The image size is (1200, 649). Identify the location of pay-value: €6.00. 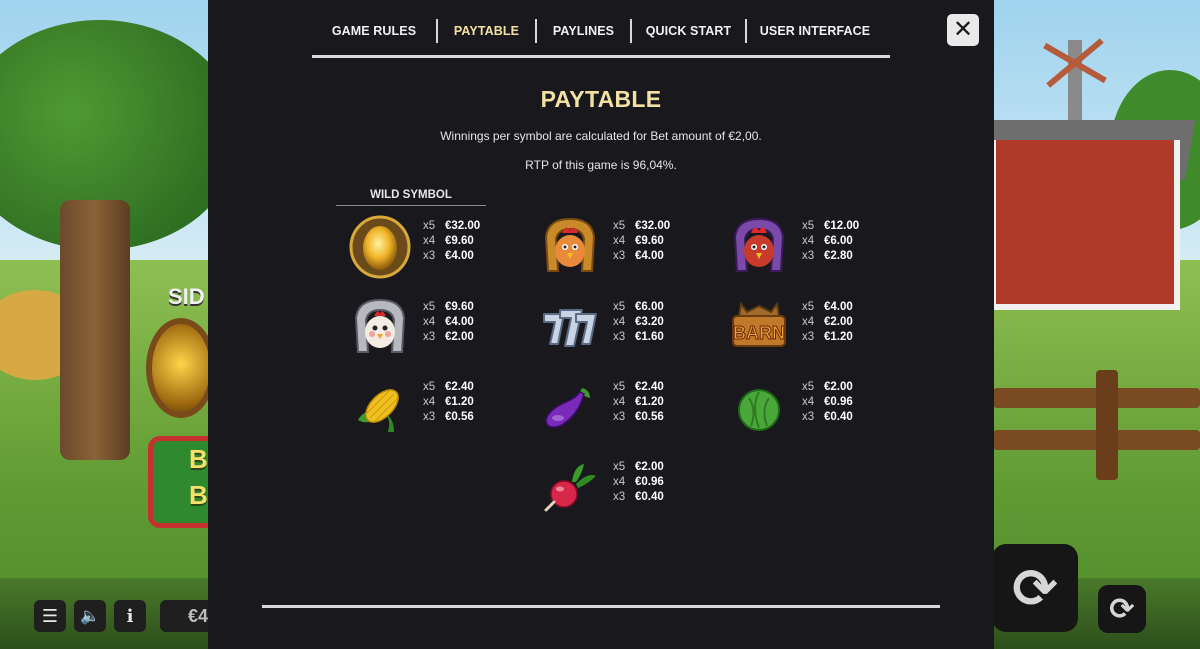
(649, 307).